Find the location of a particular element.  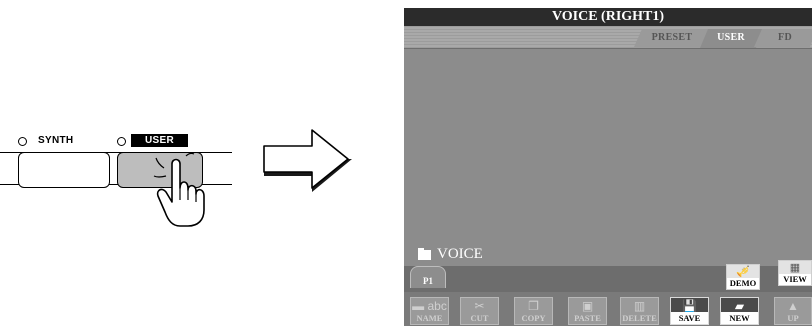

user-led is located at coordinates (121, 141).